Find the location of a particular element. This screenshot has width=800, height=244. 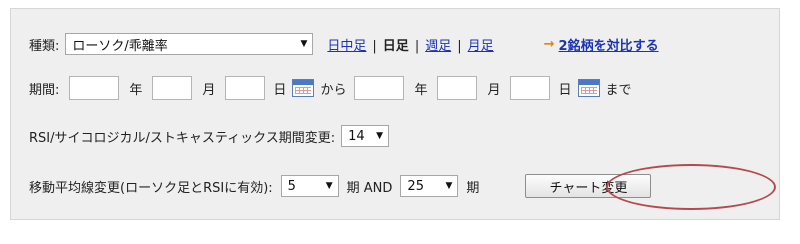

start-calendar-icon is located at coordinates (303, 88).